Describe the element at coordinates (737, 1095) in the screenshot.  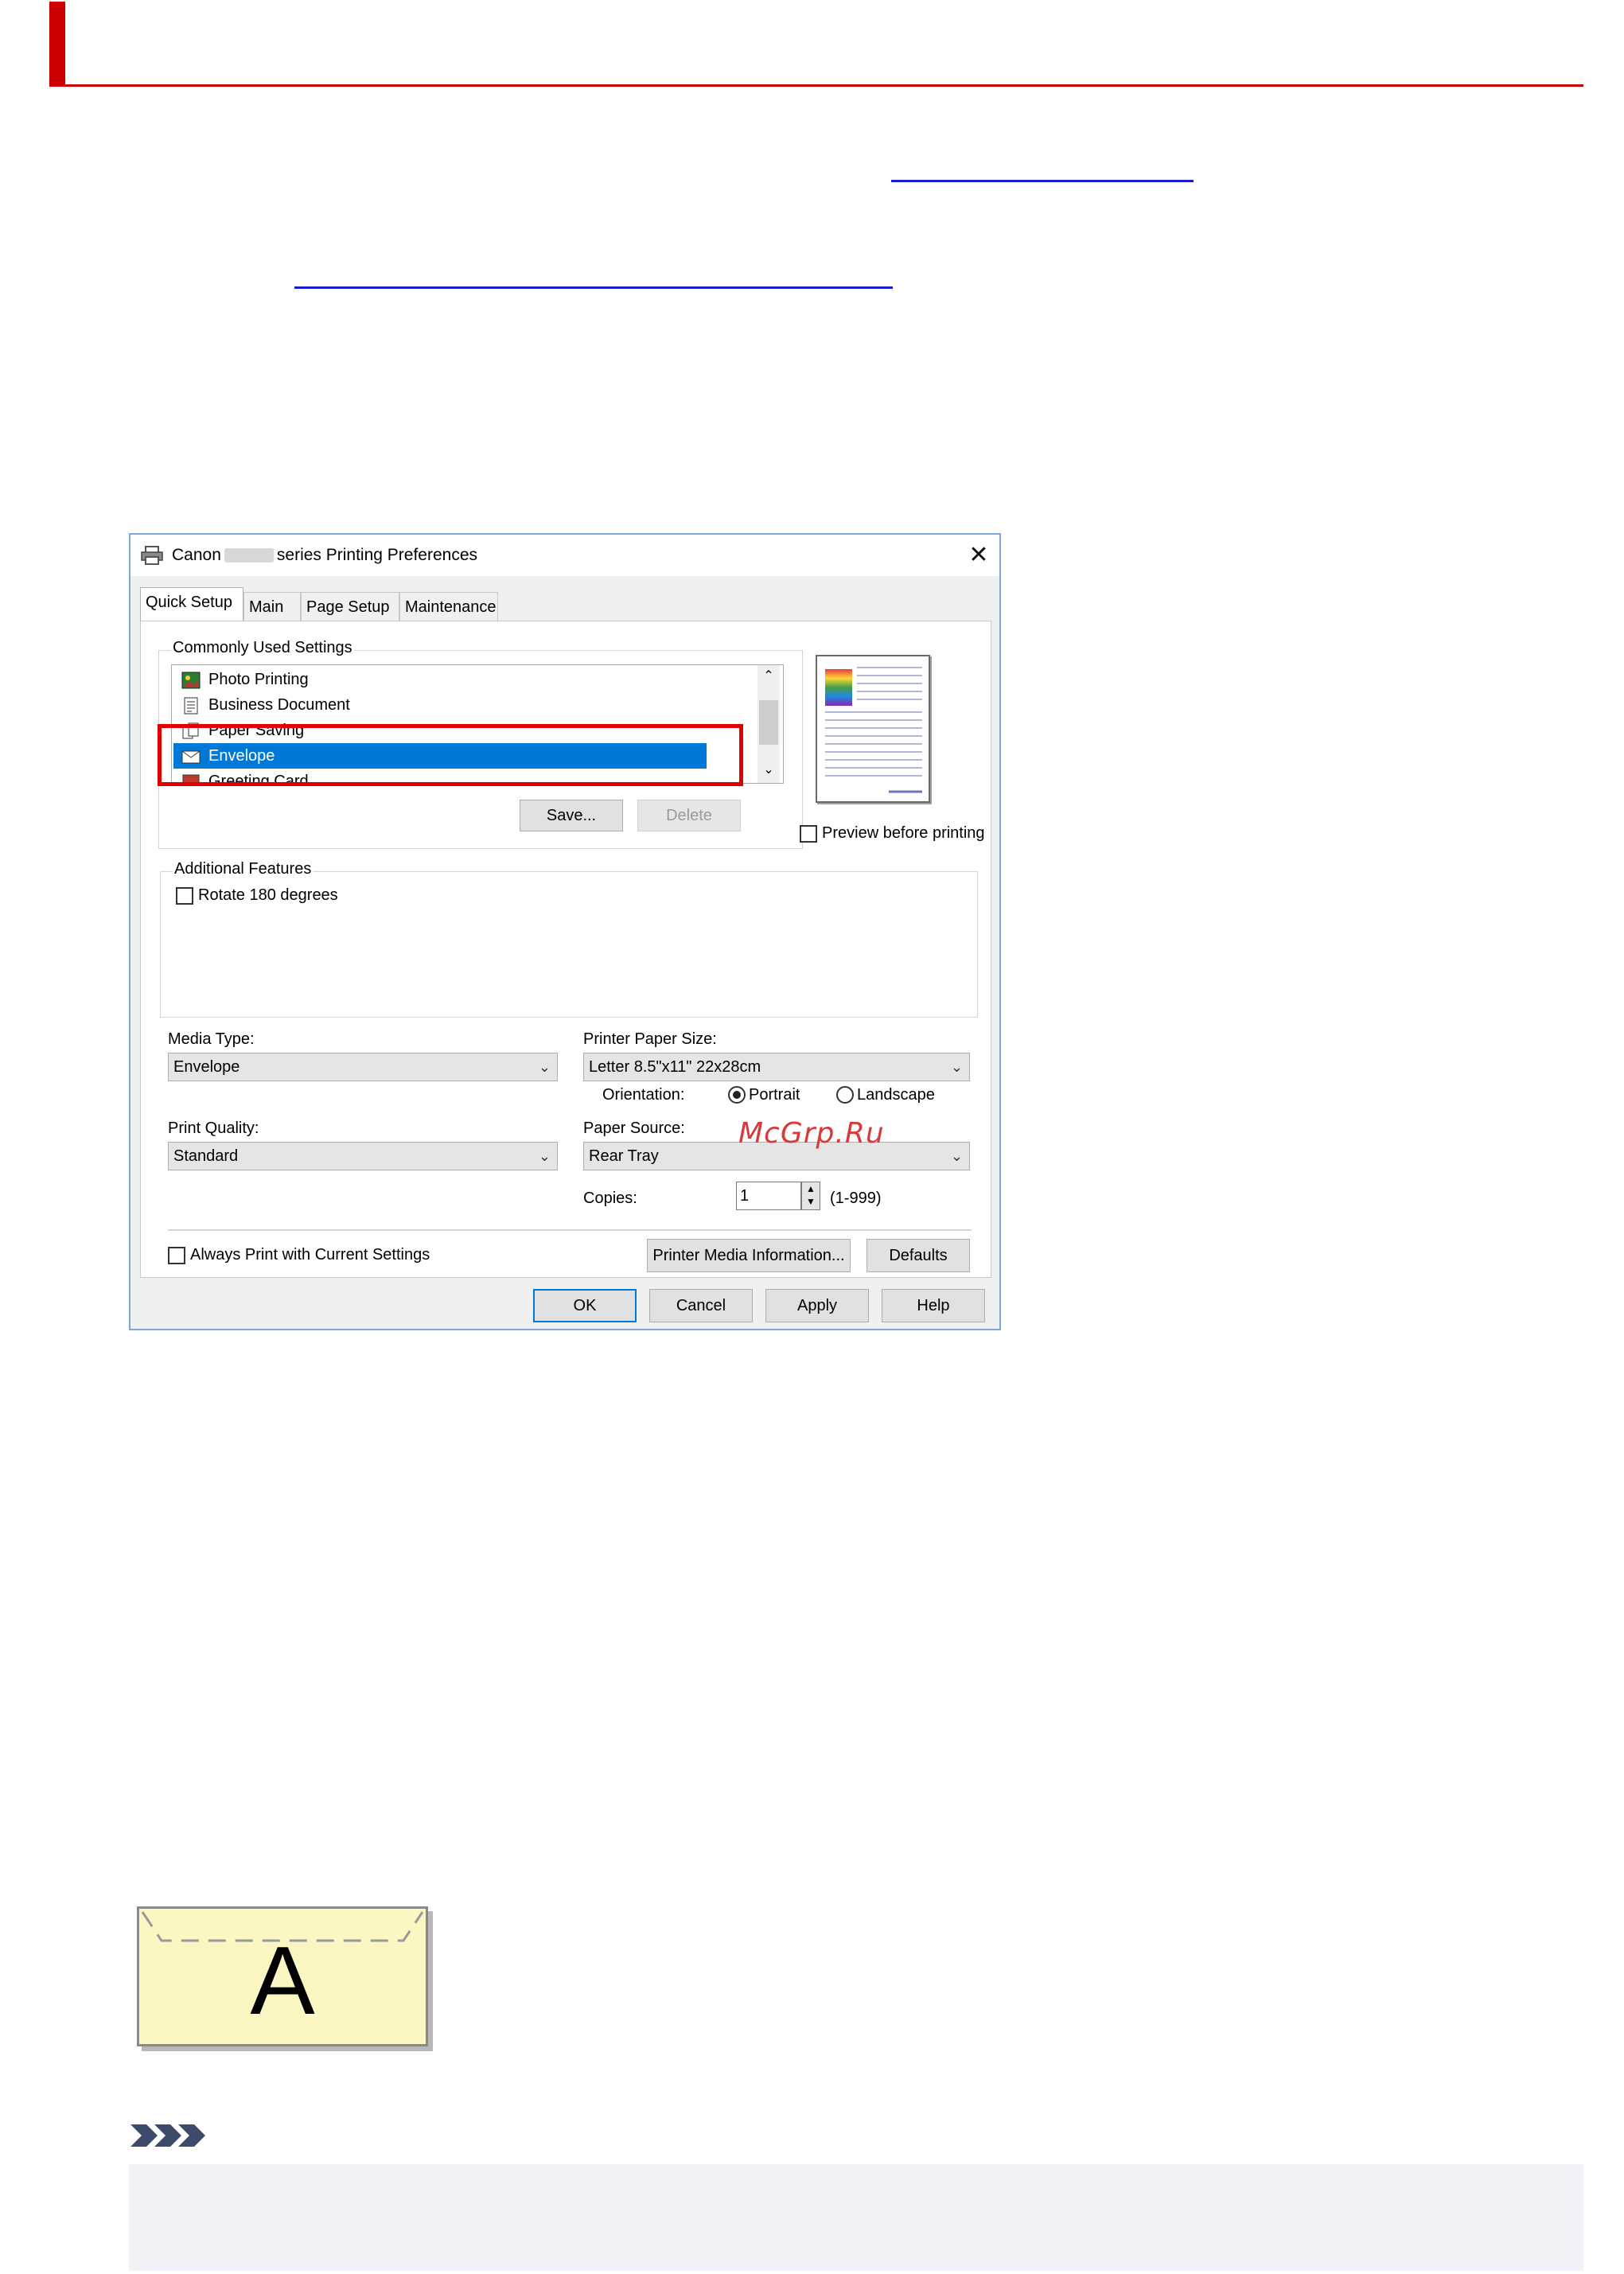
I see `portrait-radio` at that location.